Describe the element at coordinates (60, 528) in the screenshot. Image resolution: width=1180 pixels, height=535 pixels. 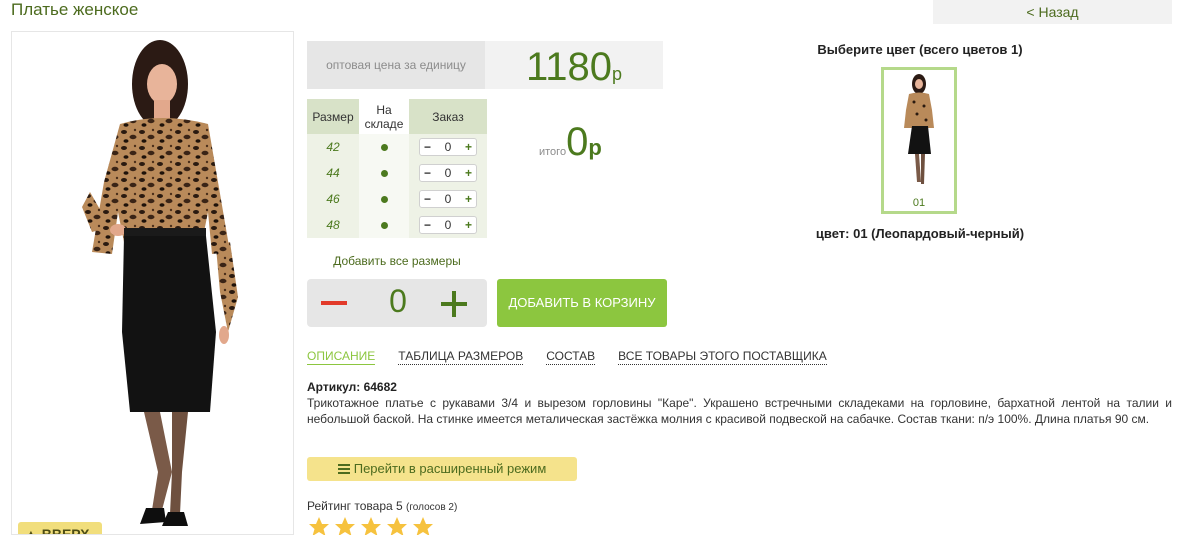
I see `scroll-up-button: ▲ ВВЕРХ` at that location.